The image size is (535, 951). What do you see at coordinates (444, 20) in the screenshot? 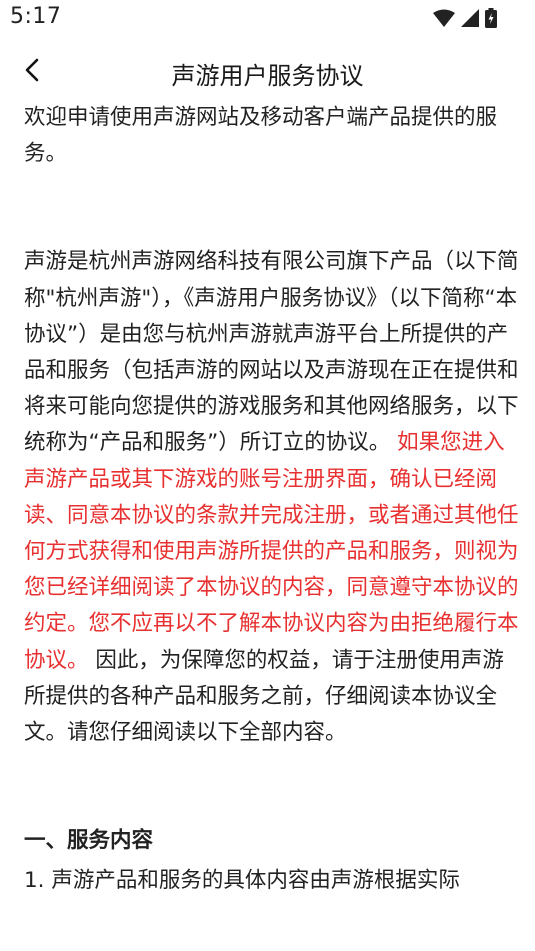
I see `wifi-icon` at bounding box center [444, 20].